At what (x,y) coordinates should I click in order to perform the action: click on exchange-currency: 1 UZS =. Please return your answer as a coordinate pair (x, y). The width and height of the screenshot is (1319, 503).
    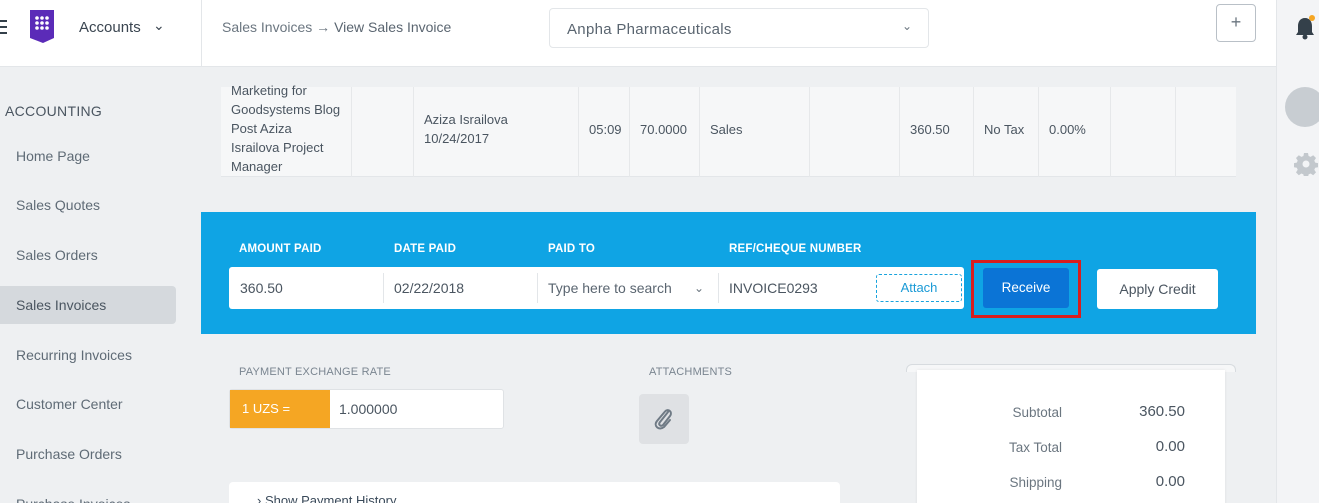
    Looking at the image, I should click on (280, 409).